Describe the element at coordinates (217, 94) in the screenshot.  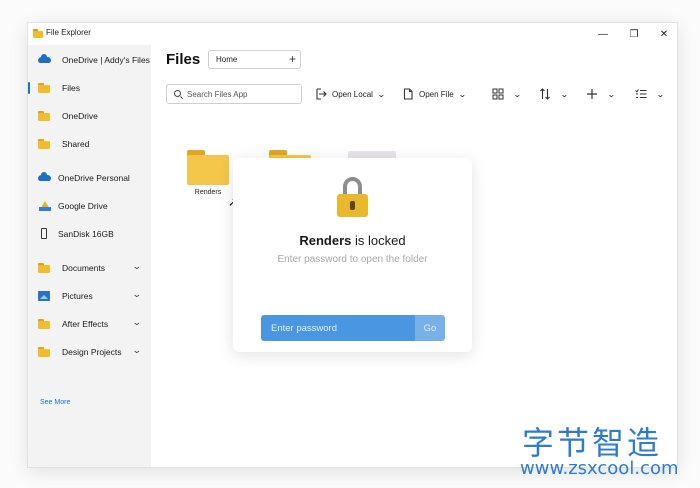
I see `search-placeholder: Search Files App` at that location.